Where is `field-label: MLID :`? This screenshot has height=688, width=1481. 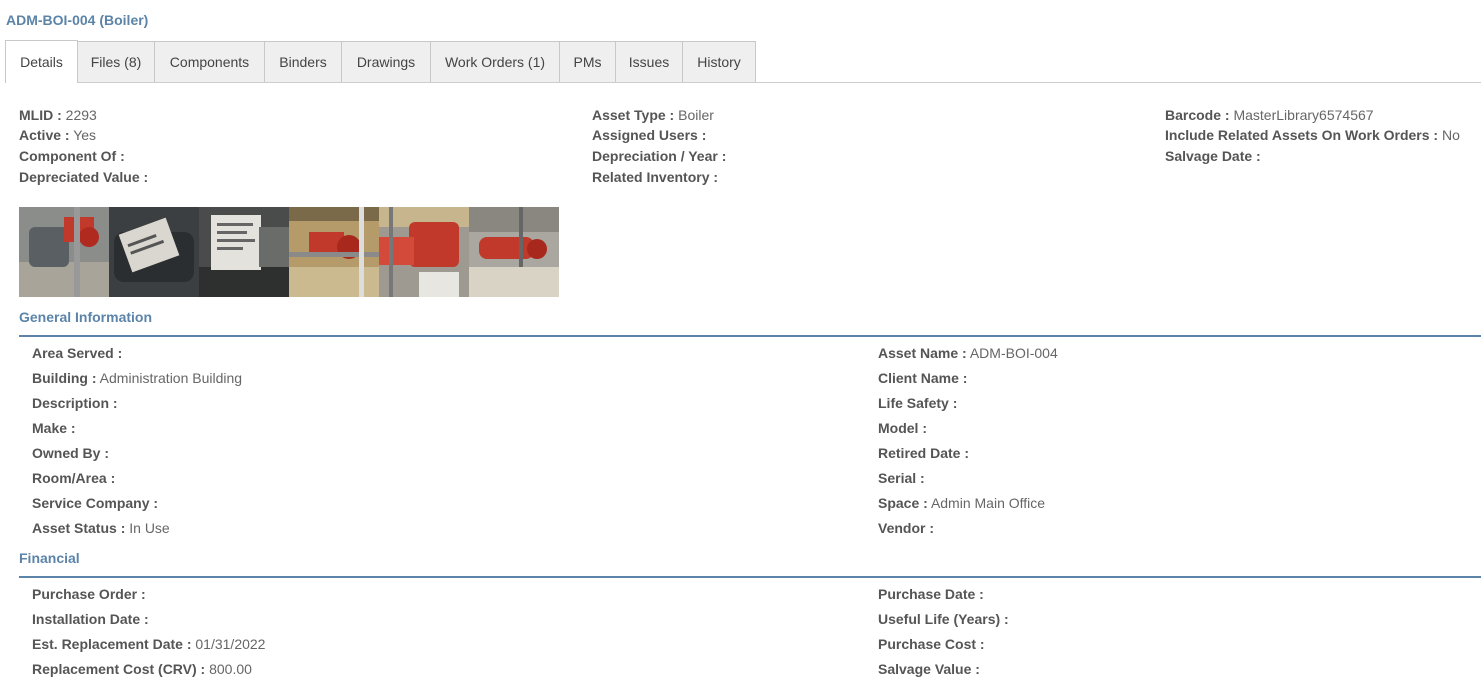
field-label: MLID : is located at coordinates (40, 115).